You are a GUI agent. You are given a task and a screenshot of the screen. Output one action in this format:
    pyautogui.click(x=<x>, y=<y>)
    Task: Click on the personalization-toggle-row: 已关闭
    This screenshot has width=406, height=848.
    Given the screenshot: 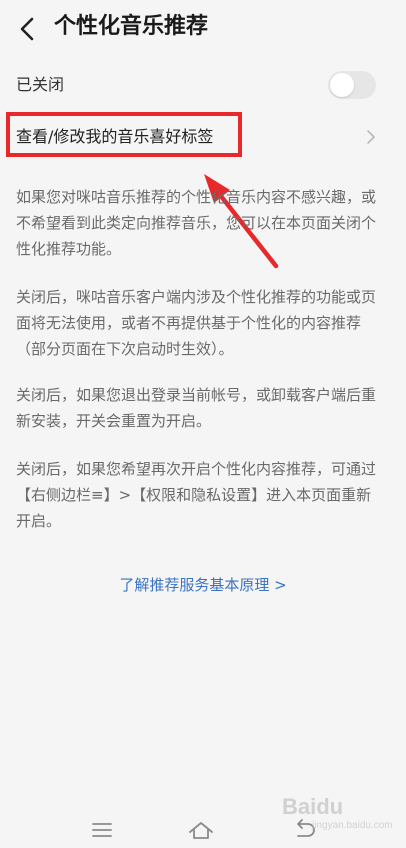 What is the action you would take?
    pyautogui.click(x=203, y=85)
    